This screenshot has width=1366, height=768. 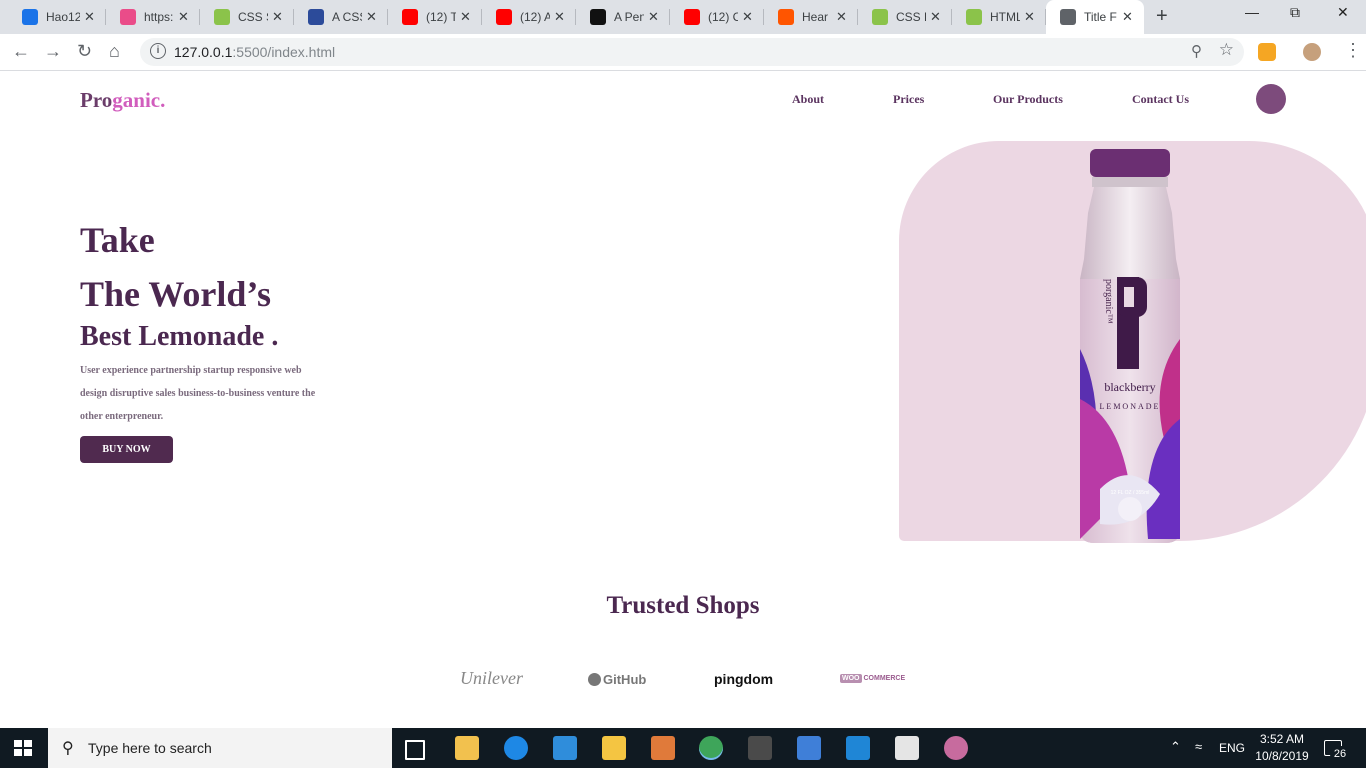 I want to click on browser-tab: (12) A ✕, so click(x=529, y=17).